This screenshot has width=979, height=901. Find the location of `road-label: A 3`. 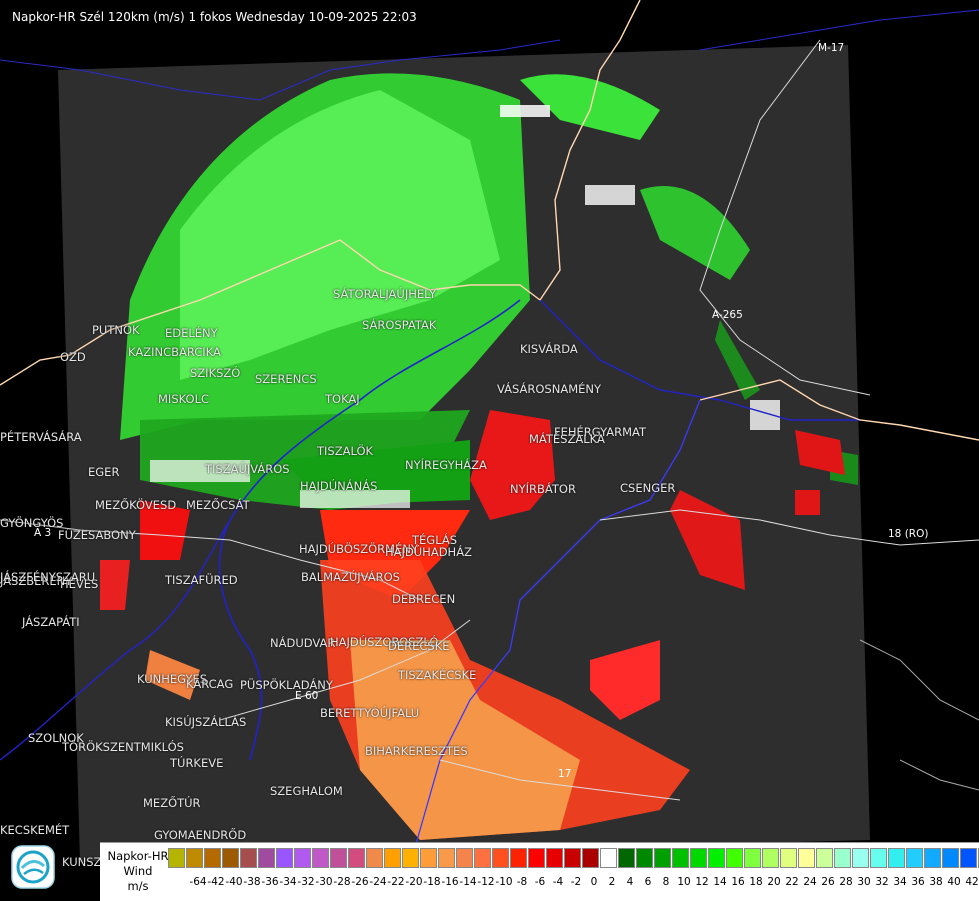

road-label: A 3 is located at coordinates (43, 533).